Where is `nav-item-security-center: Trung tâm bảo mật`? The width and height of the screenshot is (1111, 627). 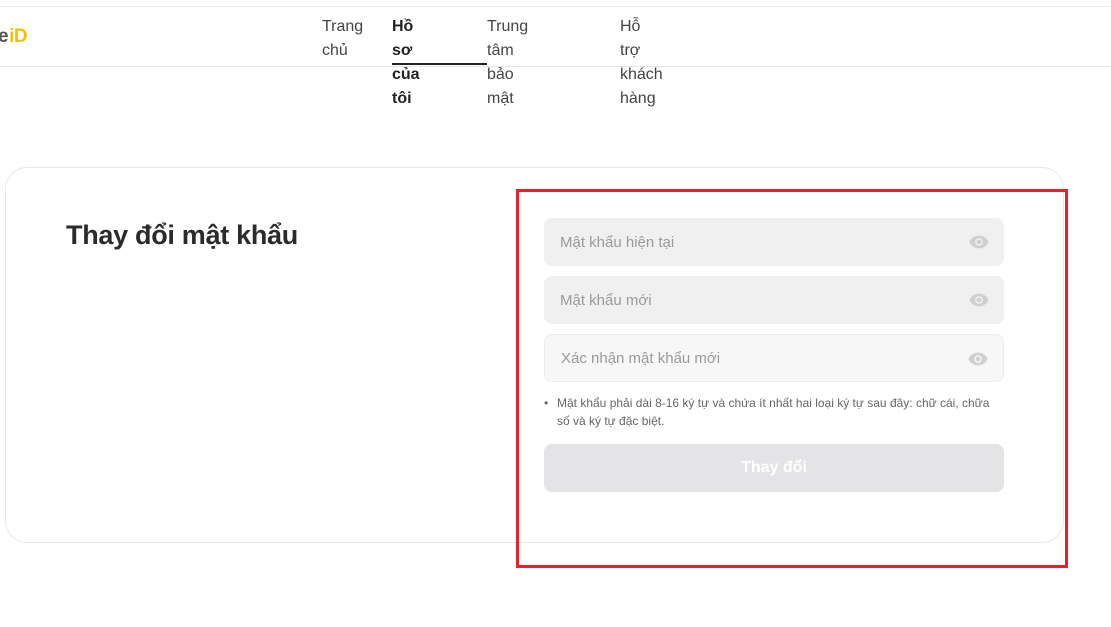 nav-item-security-center: Trung tâm bảo mật is located at coordinates (507, 63).